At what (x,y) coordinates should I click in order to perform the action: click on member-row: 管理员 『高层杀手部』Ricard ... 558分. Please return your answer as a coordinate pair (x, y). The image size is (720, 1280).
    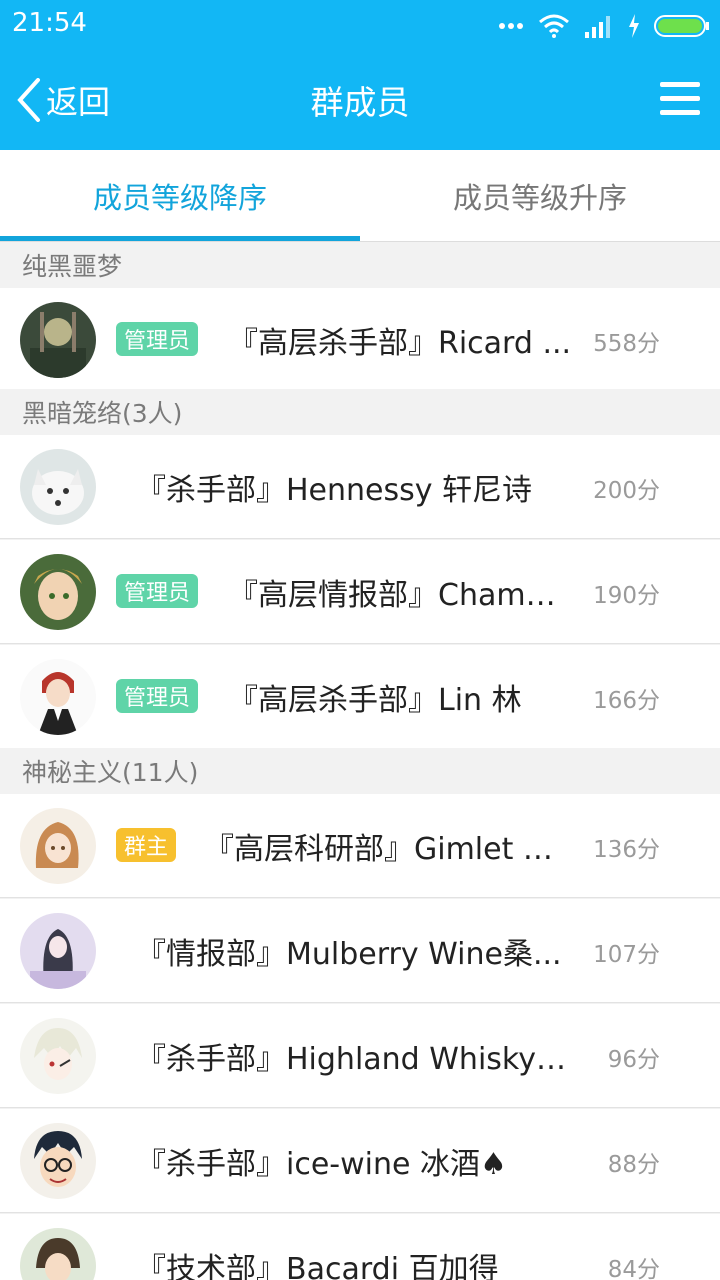
    Looking at the image, I should click on (360, 340).